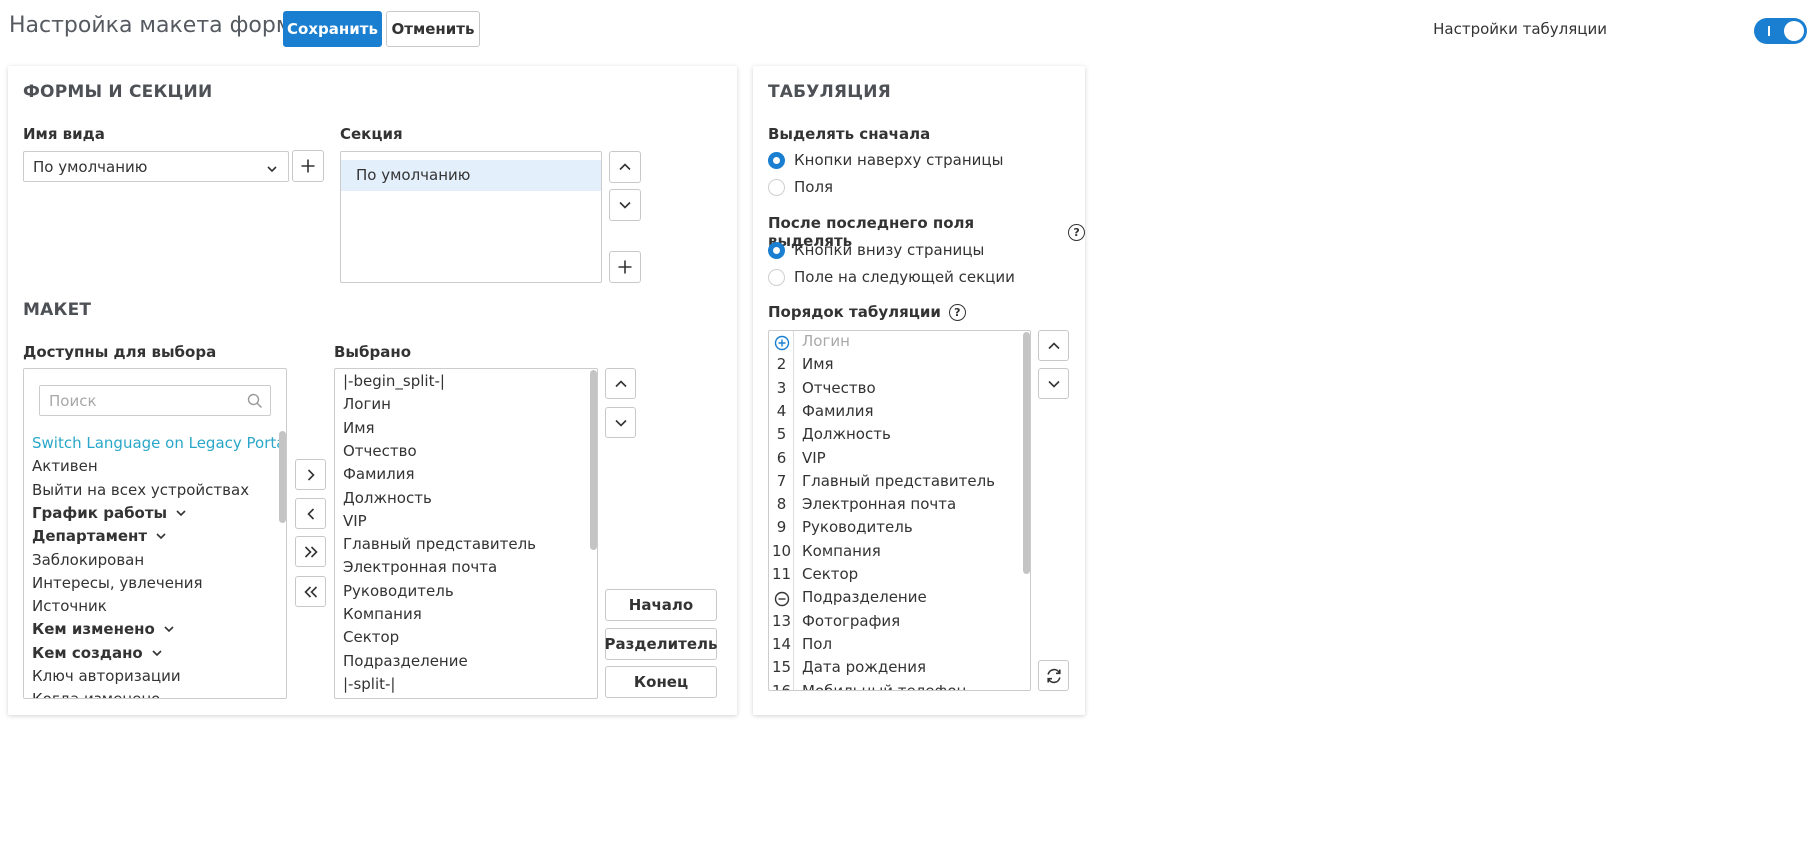 The height and width of the screenshot is (847, 1818). I want to click on tab-order-item: 9 Руководитель, so click(894, 529).